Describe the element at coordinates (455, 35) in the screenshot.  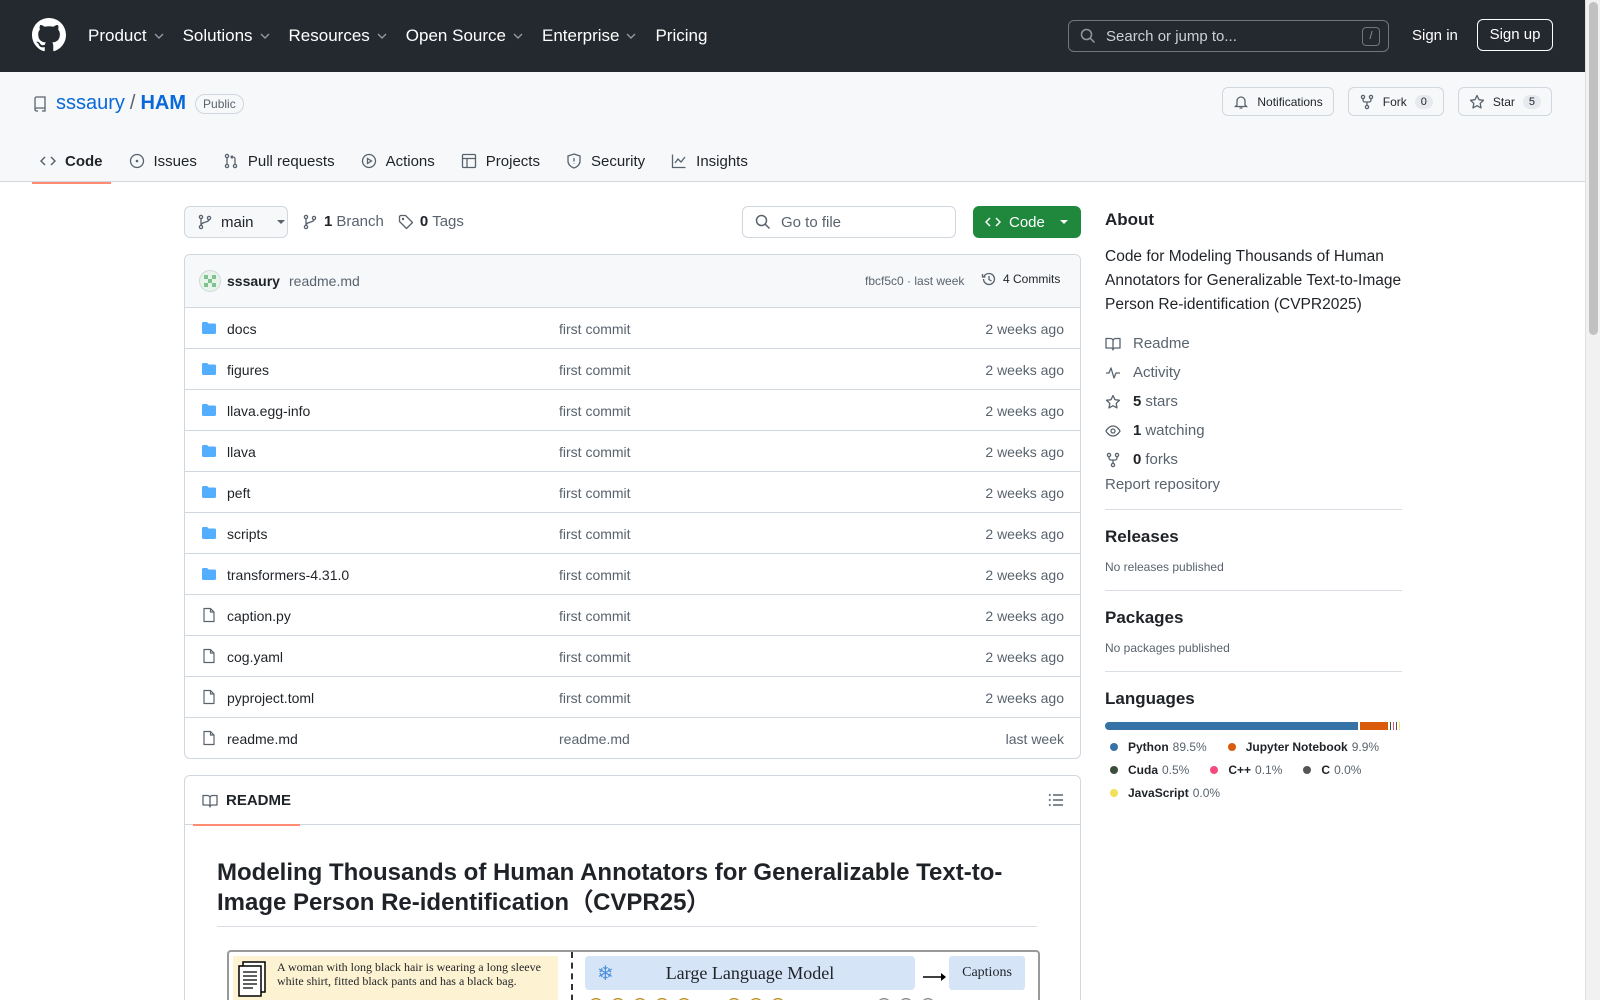
I see `nav-label: Open Source` at that location.